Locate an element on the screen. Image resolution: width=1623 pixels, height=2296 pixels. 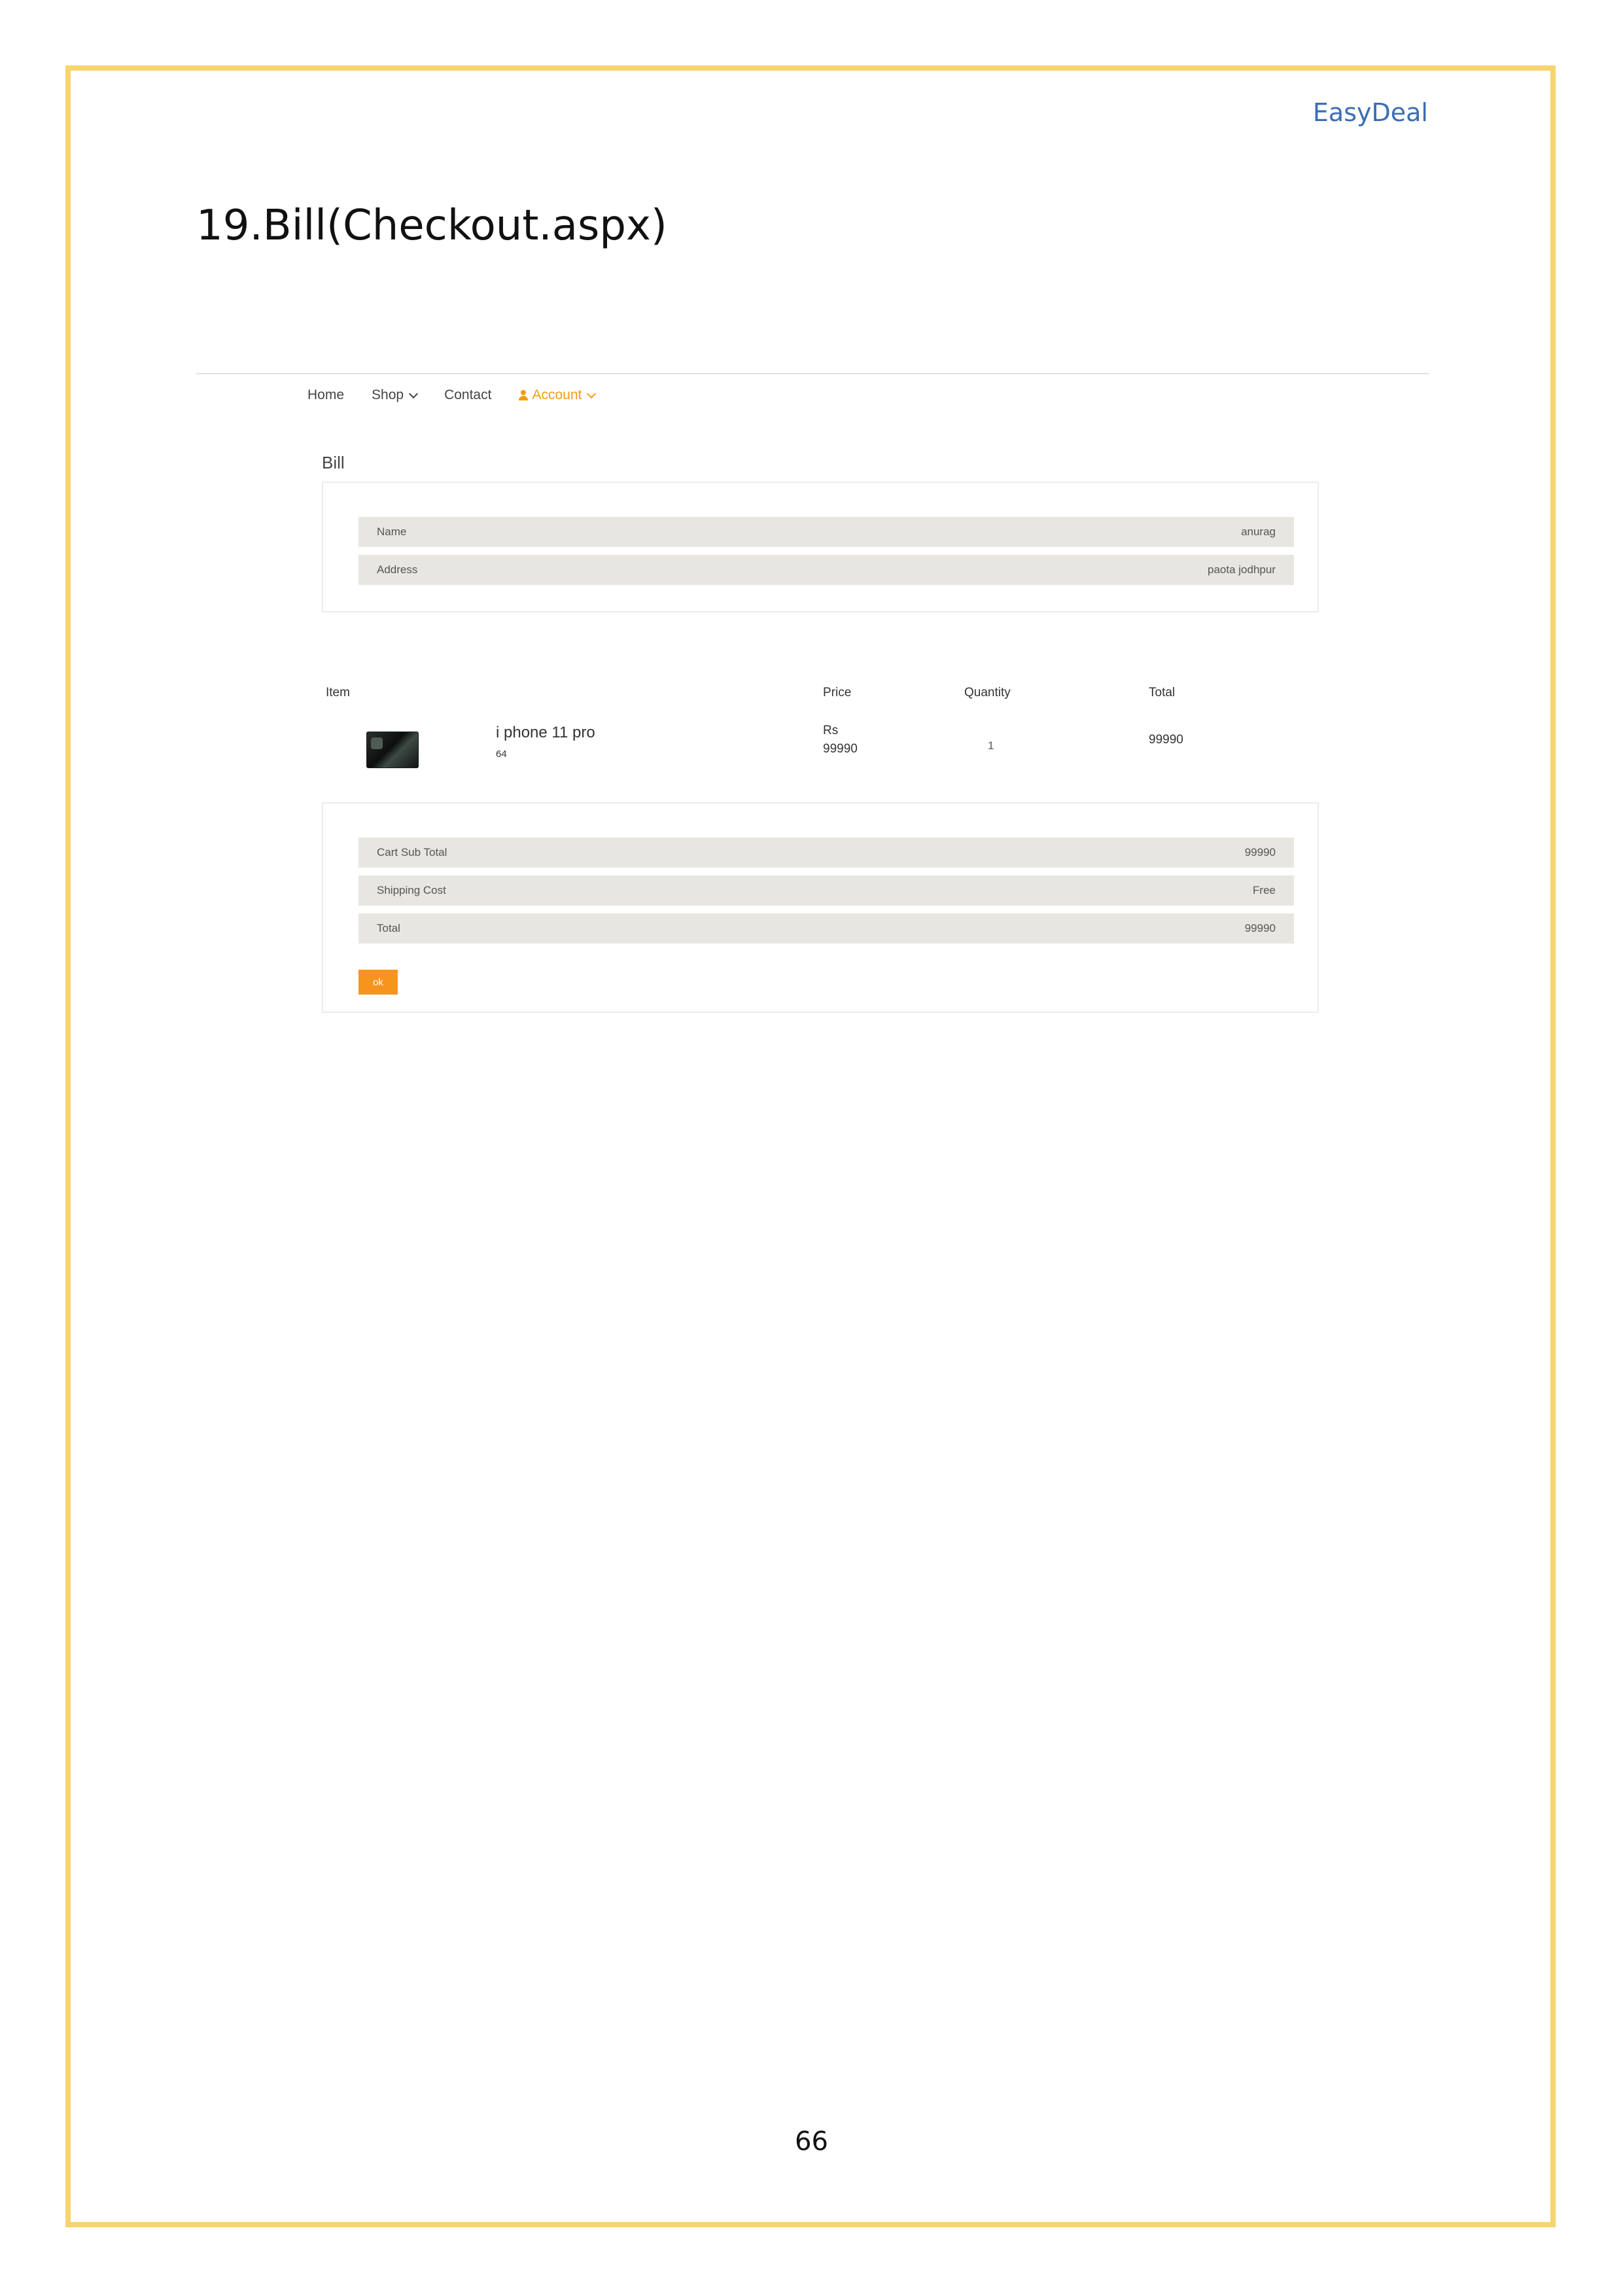
customer-address-value: paota jodhpur is located at coordinates (1242, 569).